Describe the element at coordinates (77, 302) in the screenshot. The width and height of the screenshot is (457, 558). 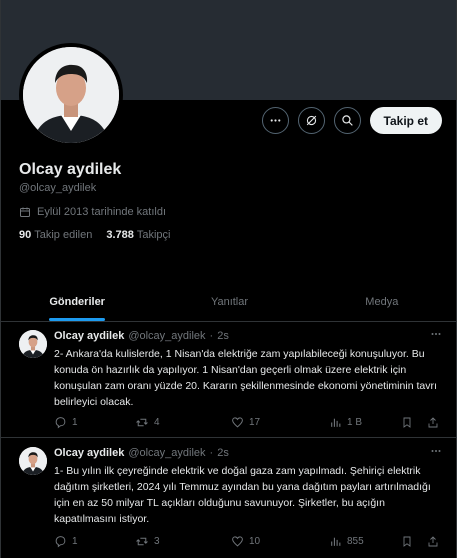
I see `tab-posts: Gönderiler` at that location.